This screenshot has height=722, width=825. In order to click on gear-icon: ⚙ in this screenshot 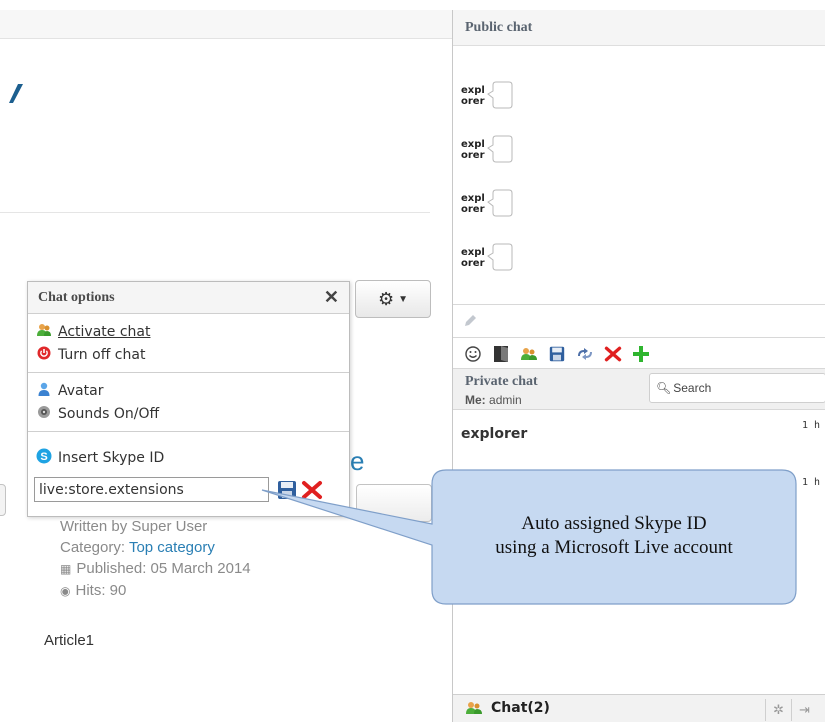, I will do `click(386, 298)`.